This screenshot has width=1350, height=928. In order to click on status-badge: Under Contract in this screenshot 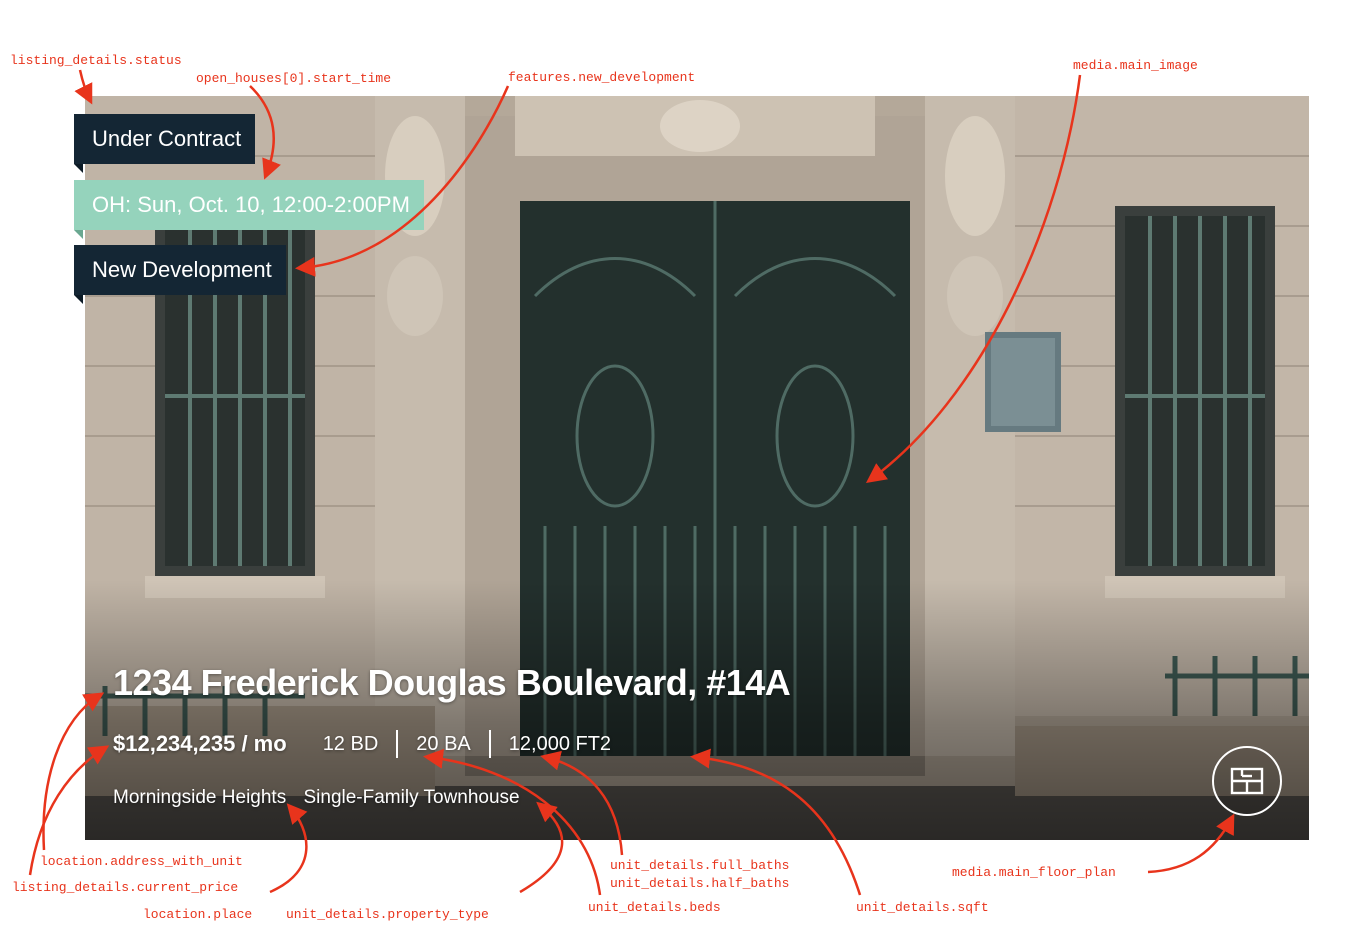, I will do `click(165, 143)`.